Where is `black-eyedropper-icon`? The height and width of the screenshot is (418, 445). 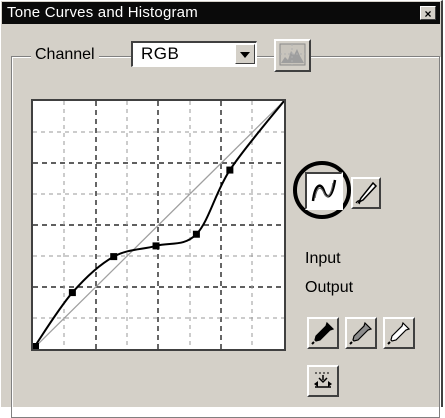 black-eyedropper-icon is located at coordinates (323, 333).